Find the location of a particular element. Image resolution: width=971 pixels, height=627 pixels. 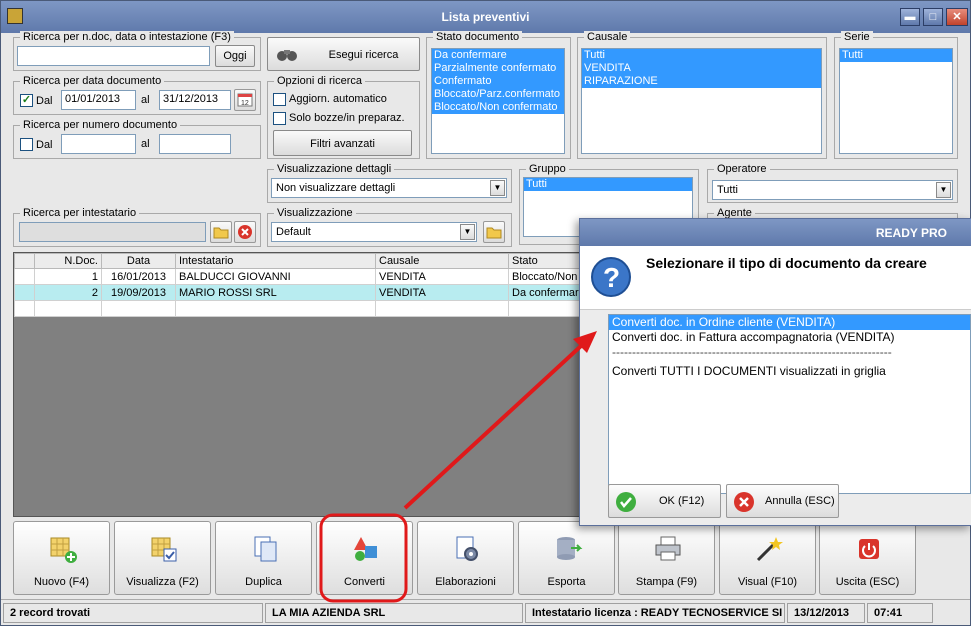

intestatario-input is located at coordinates (112, 232).